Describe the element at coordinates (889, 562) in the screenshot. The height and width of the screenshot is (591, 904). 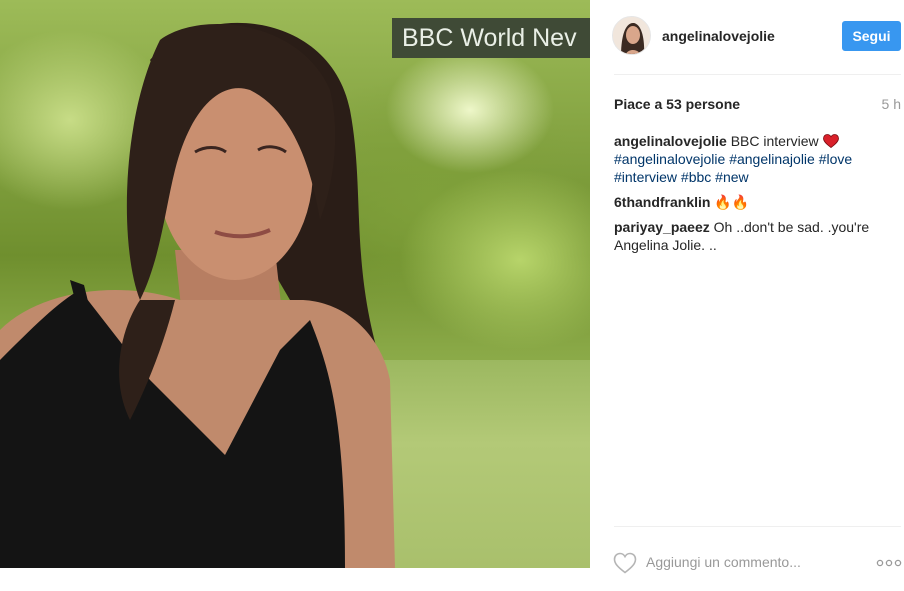
I see `ellipsis-icon` at that location.